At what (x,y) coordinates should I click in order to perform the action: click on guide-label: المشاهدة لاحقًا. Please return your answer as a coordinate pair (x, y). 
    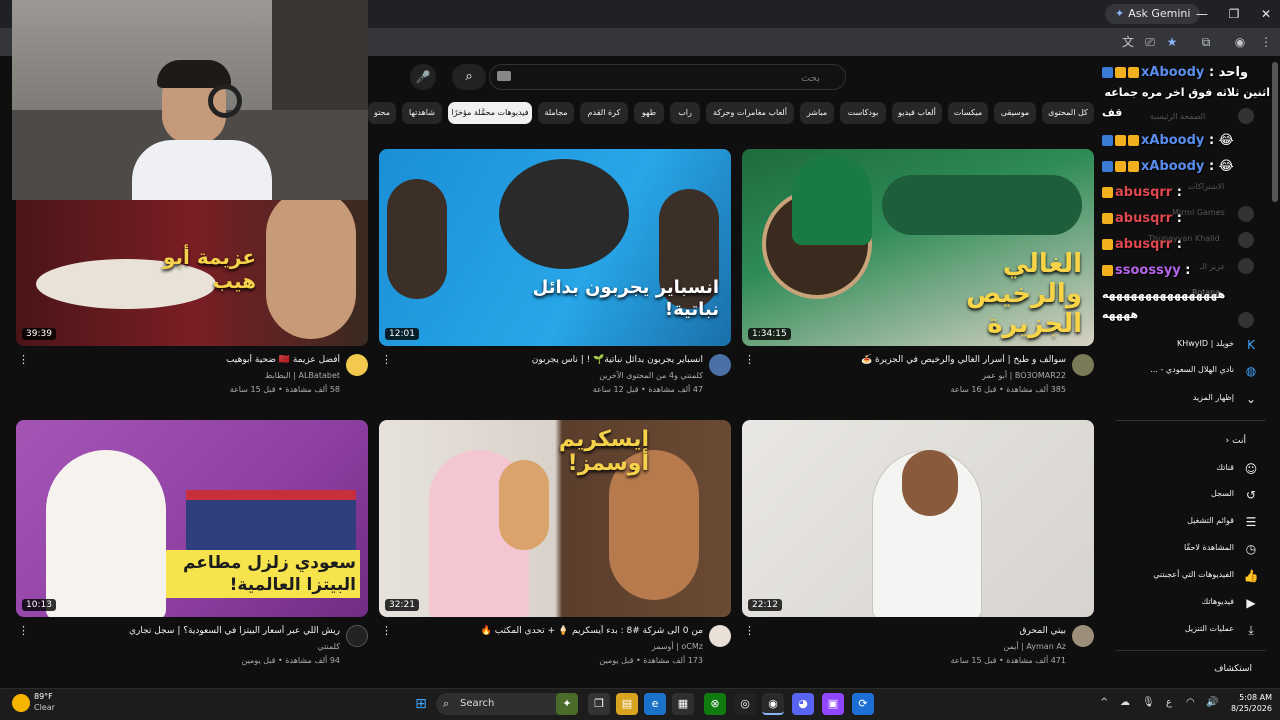
    Looking at the image, I should click on (1208, 547).